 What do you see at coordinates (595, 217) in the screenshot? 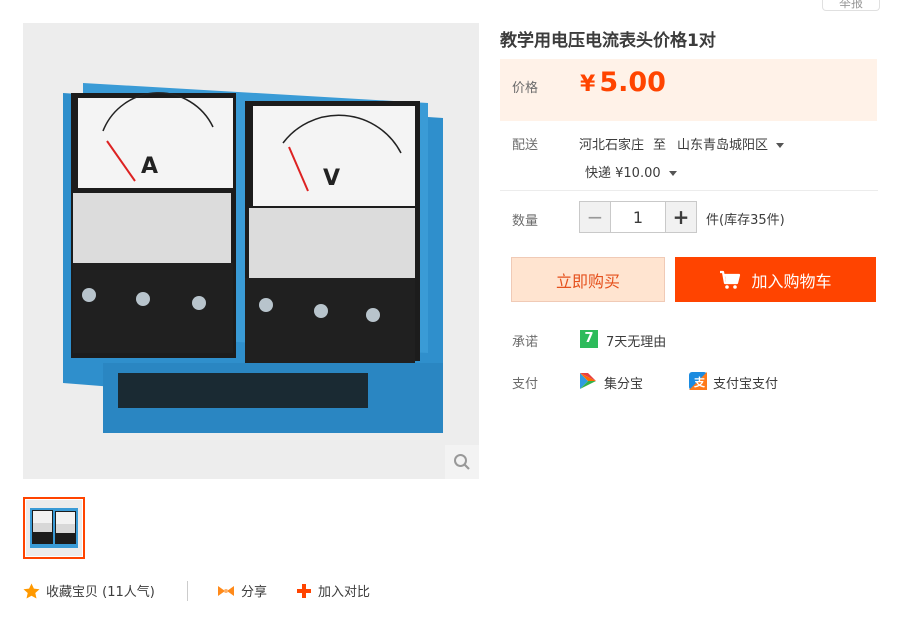
I see `quantity-decrease-button: −` at bounding box center [595, 217].